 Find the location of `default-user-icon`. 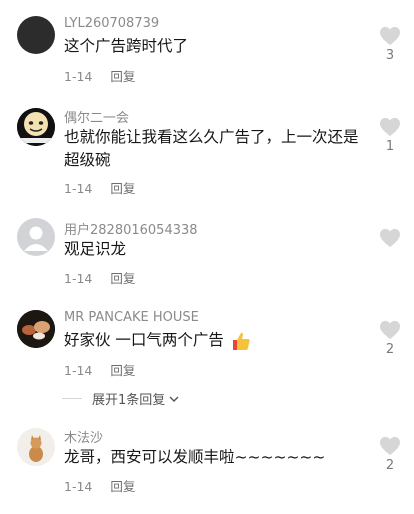

default-user-icon is located at coordinates (36, 238).